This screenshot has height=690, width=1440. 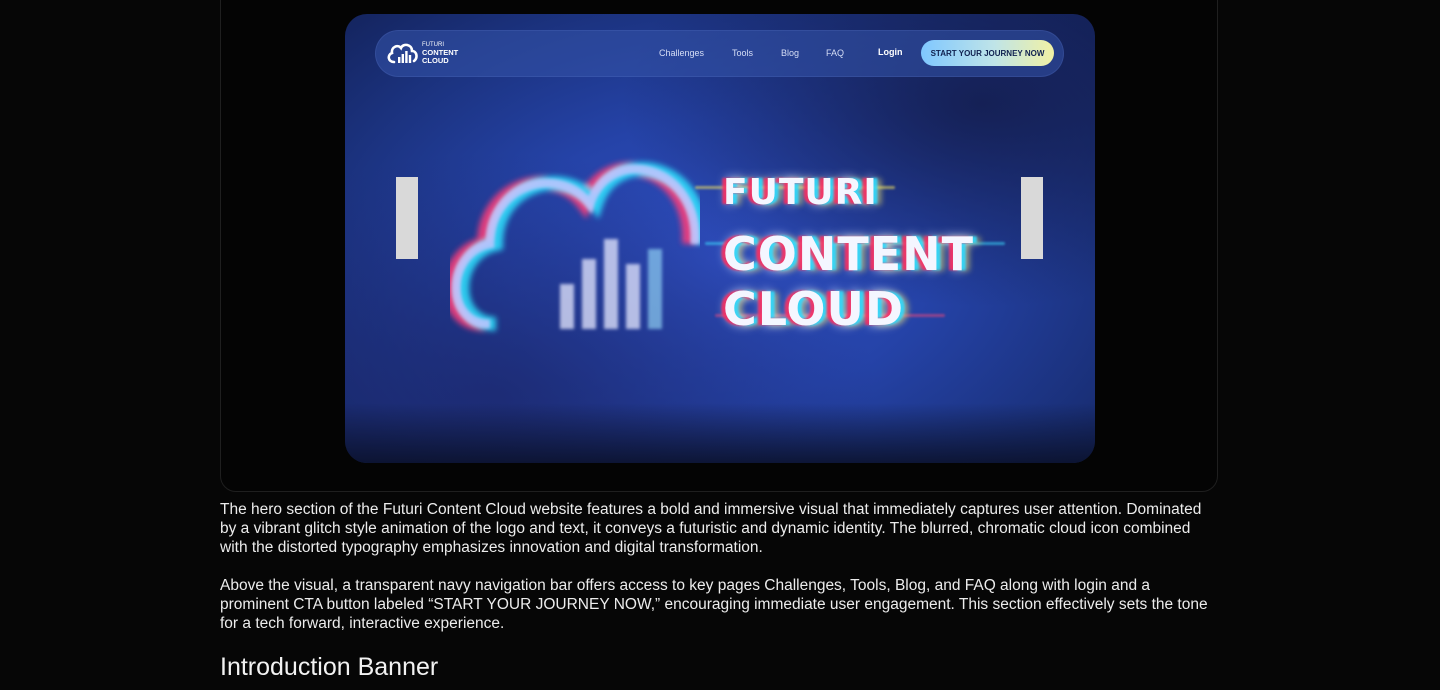 What do you see at coordinates (402, 53) in the screenshot?
I see `cloud-bars-icon` at bounding box center [402, 53].